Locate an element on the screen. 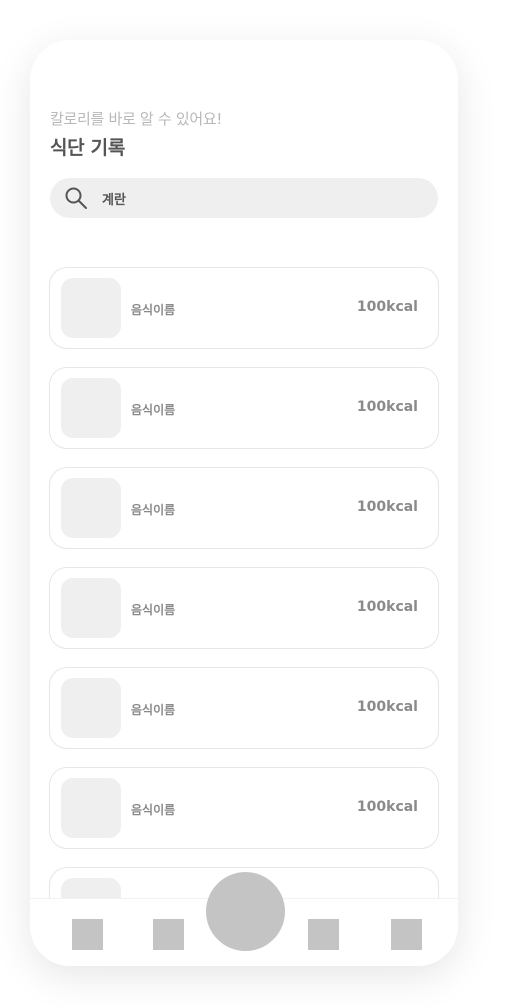 The height and width of the screenshot is (1006, 508). page-subtitle: 칼로리를 바로 알 수 있어요! is located at coordinates (136, 119).